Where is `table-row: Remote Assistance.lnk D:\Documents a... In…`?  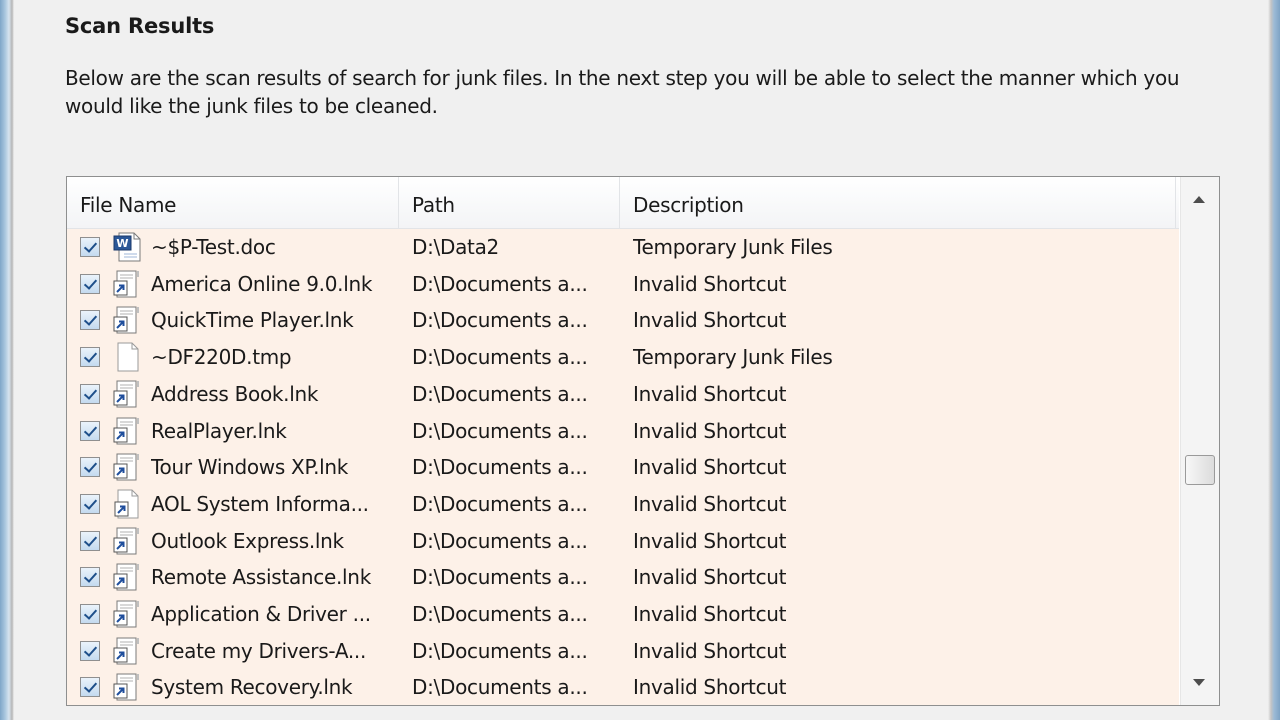 table-row: Remote Assistance.lnk D:\Documents a... In… is located at coordinates (623, 577).